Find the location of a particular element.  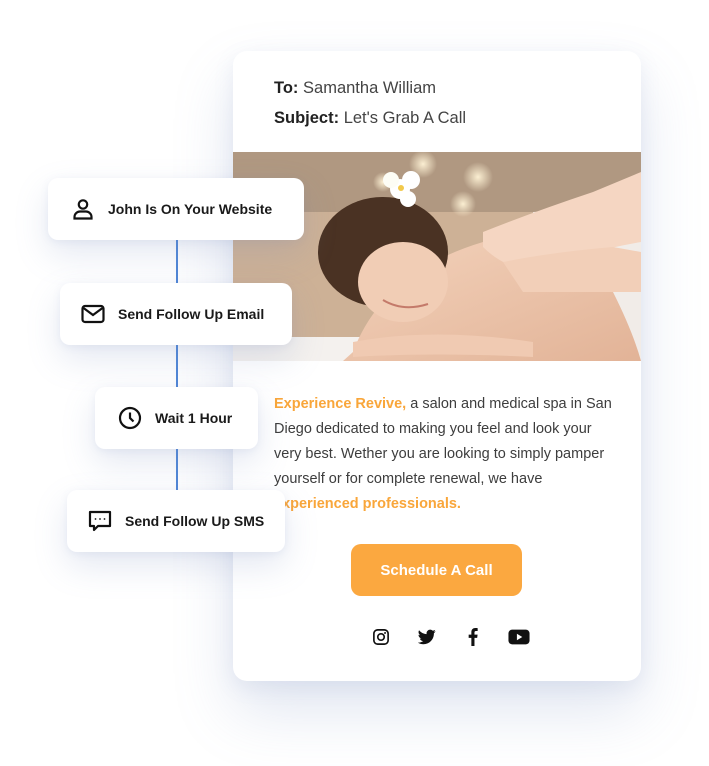

mail-icon is located at coordinates (93, 314).